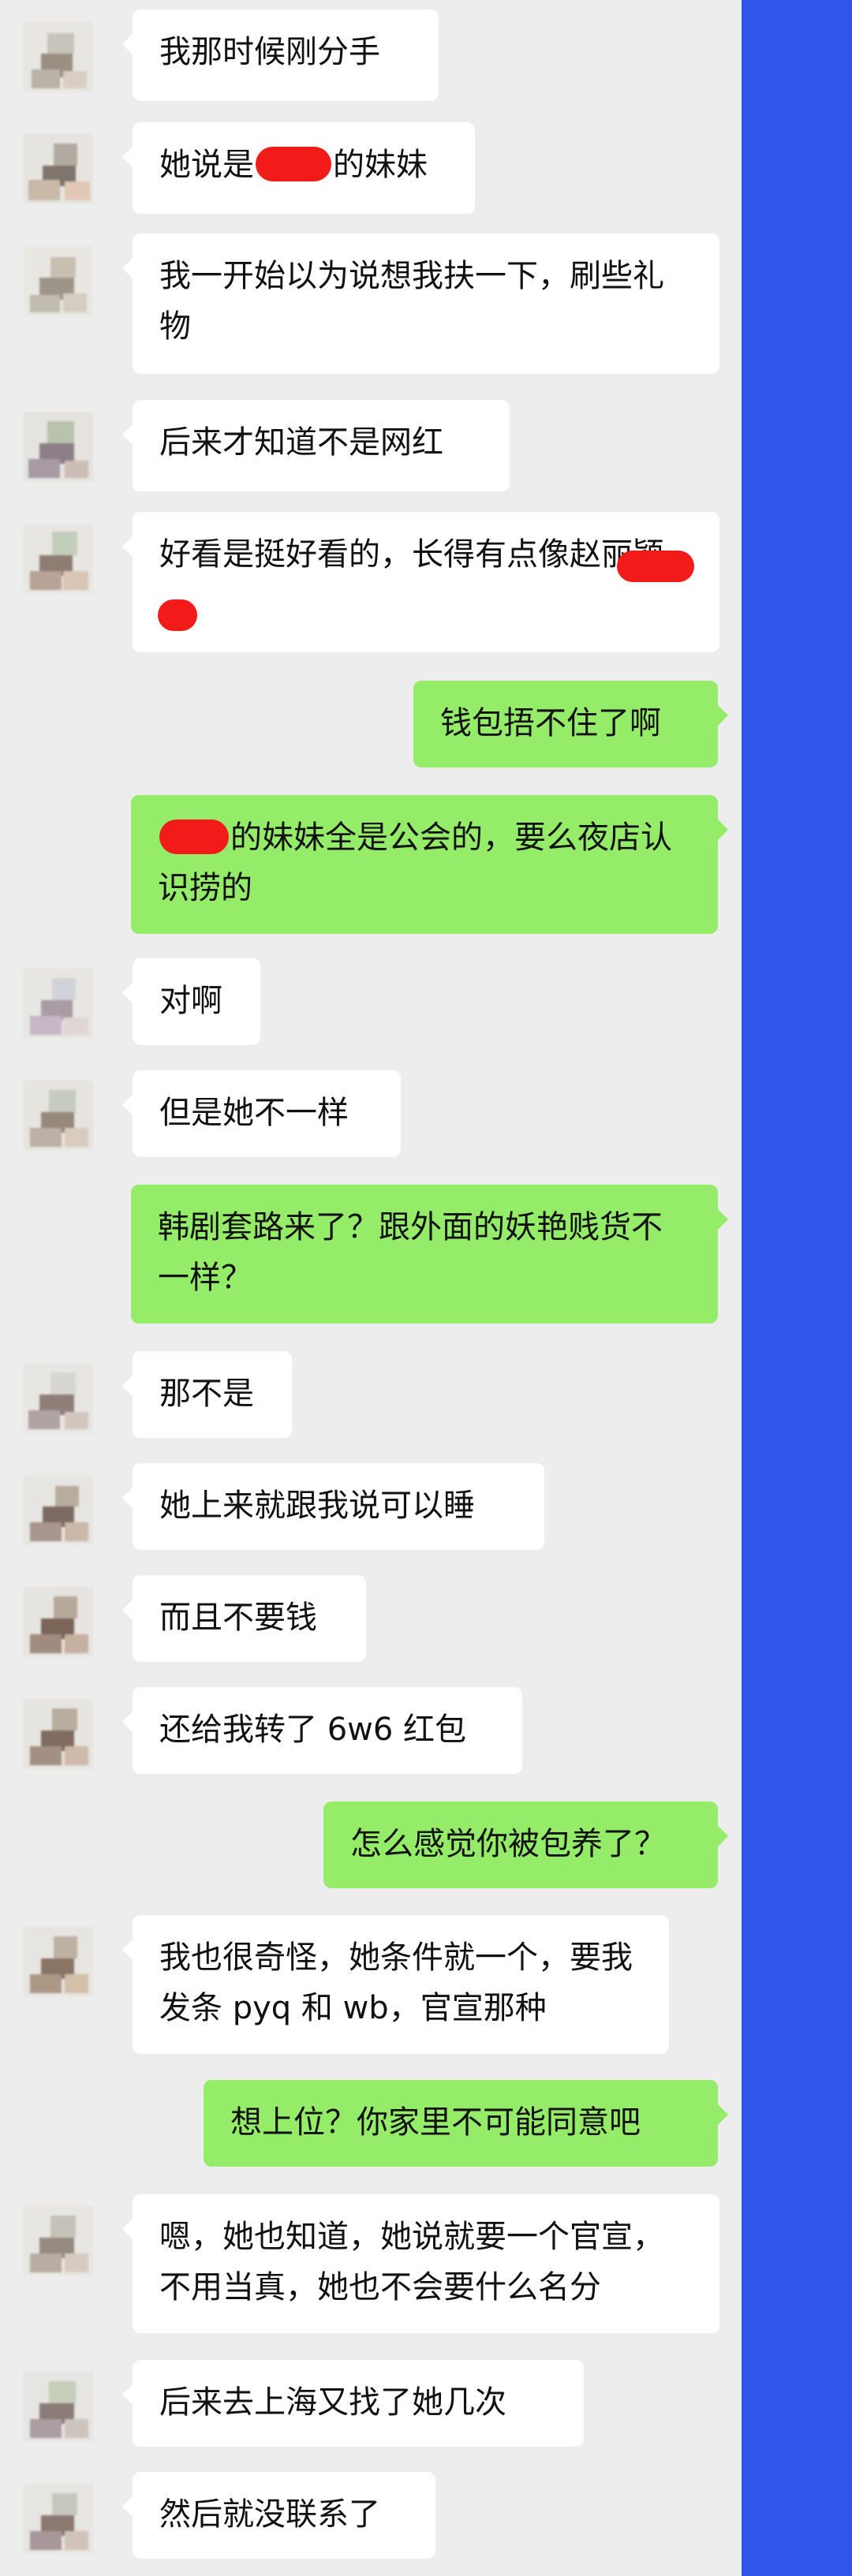 This screenshot has width=852, height=2576. Describe the element at coordinates (429, 1254) in the screenshot. I see `outgoing-message: 韩剧套路来了？跟外面的妖艳贱货不一样？` at that location.